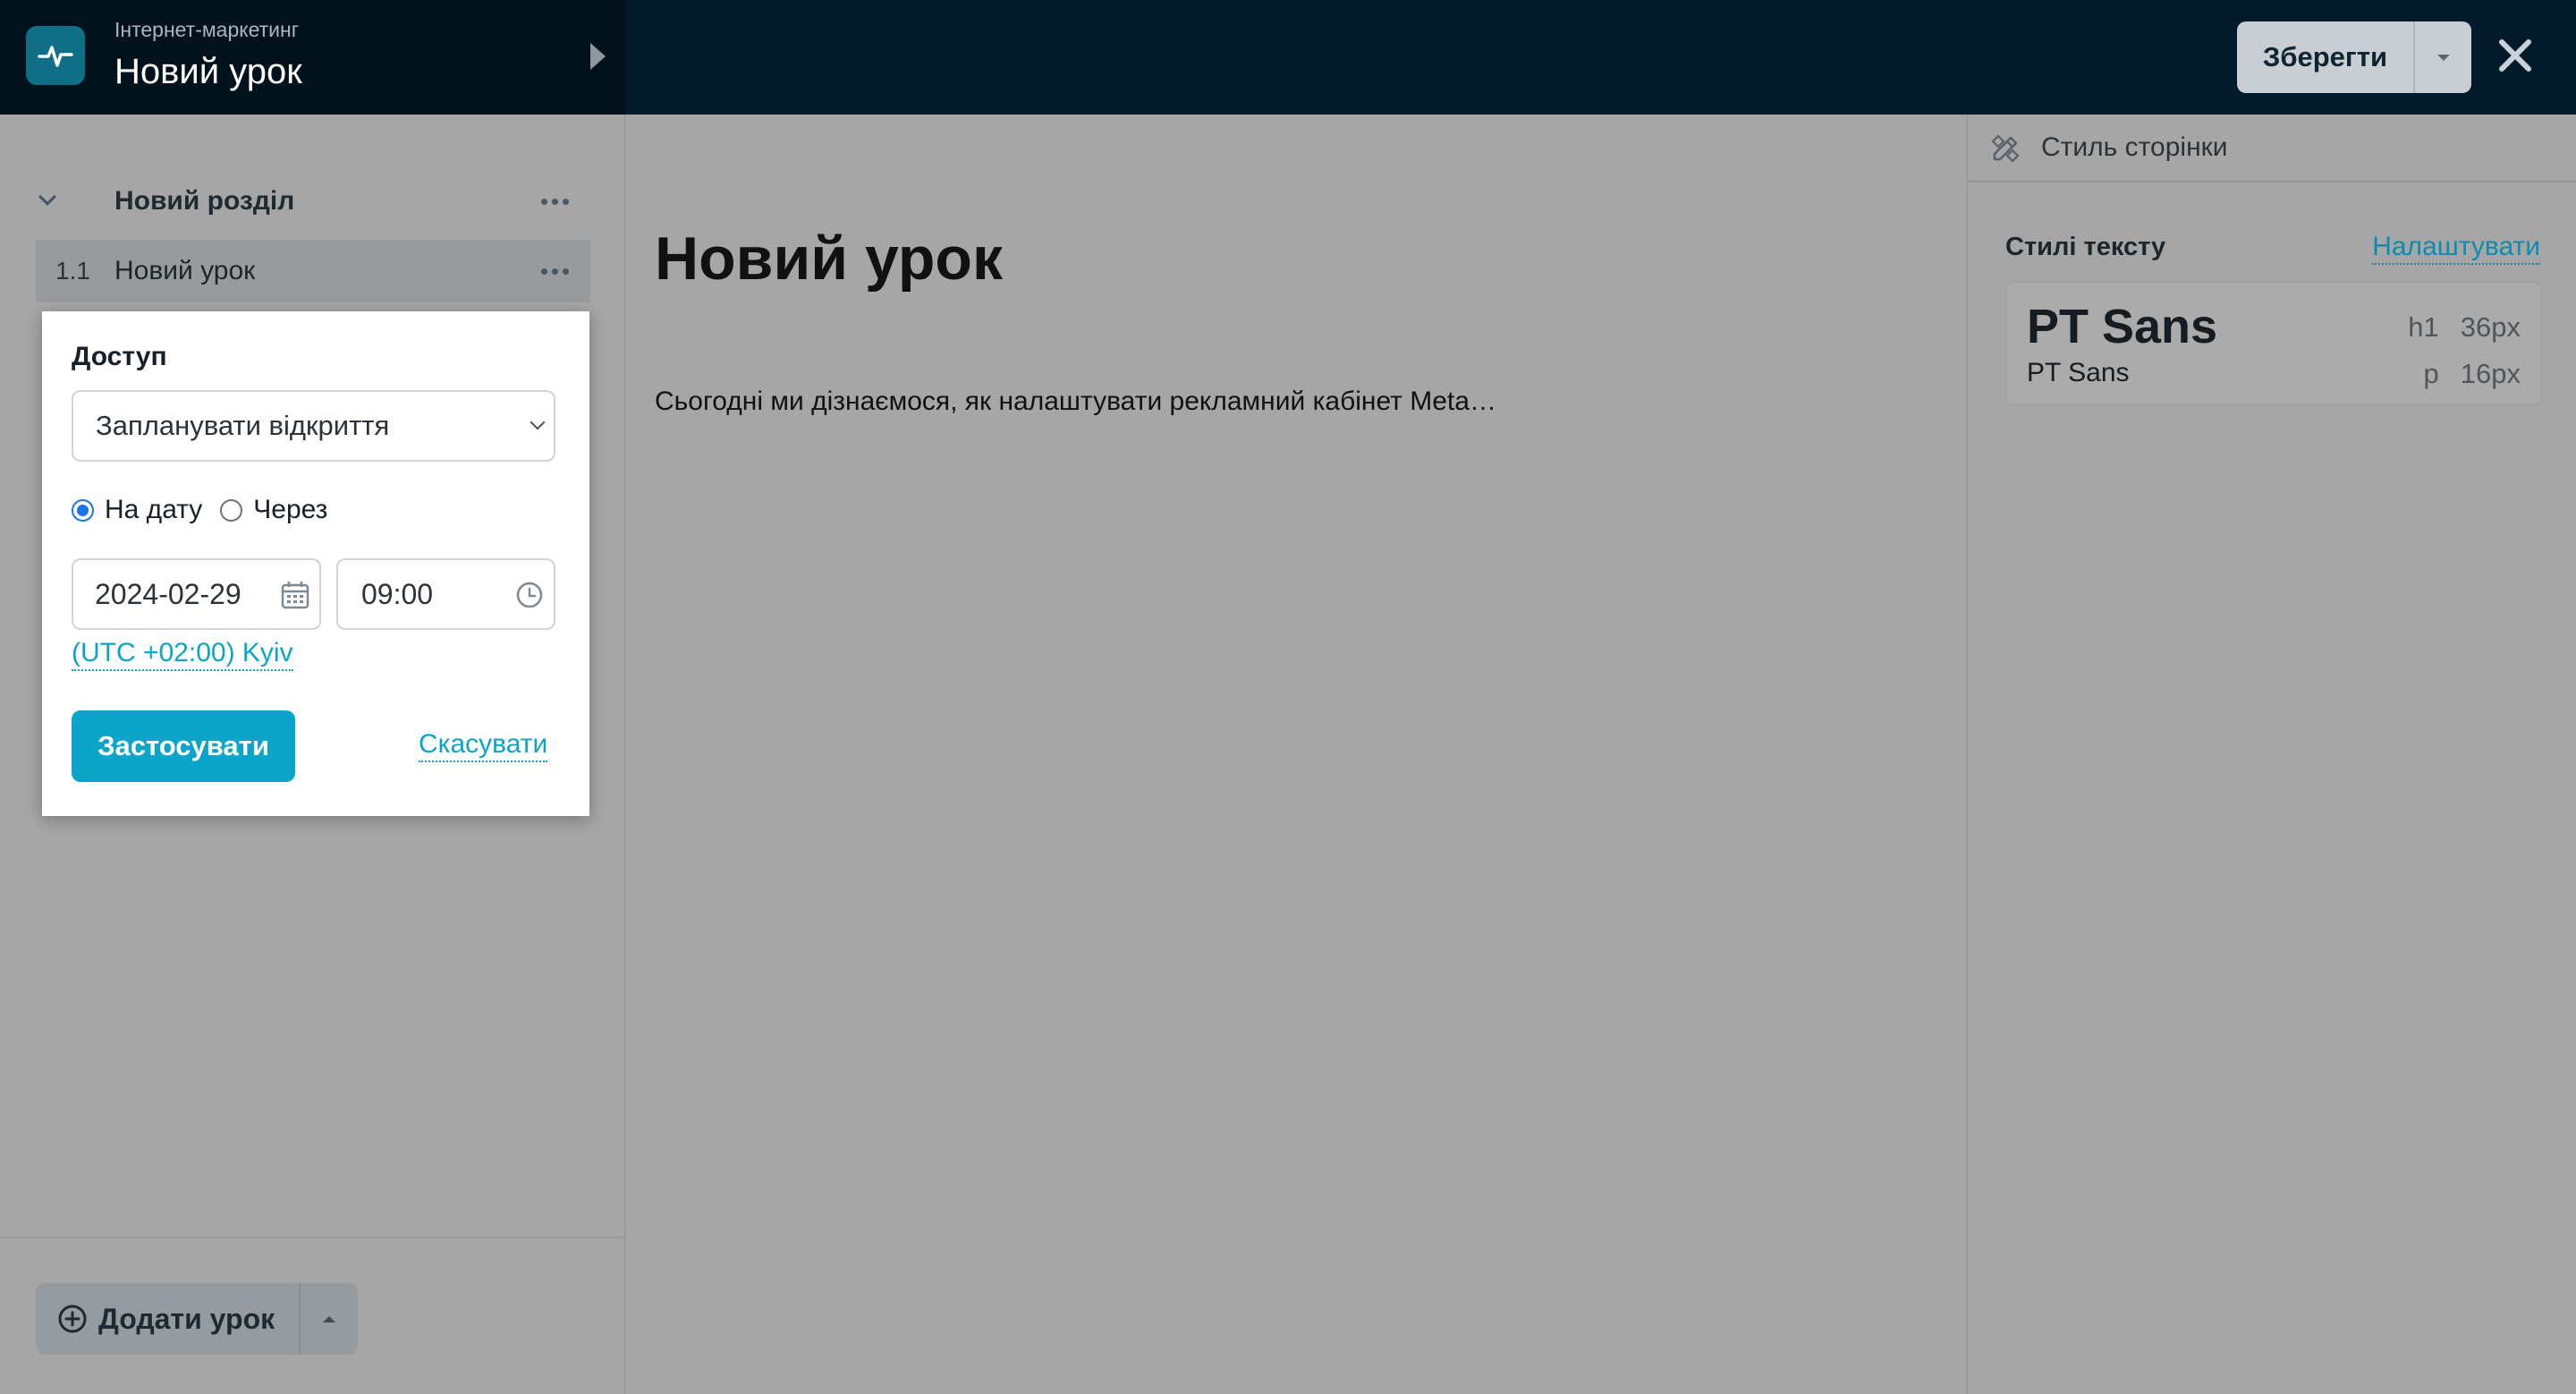 This screenshot has height=1394, width=2576. I want to click on course-name: Інтернет-маркетинг, so click(207, 29).